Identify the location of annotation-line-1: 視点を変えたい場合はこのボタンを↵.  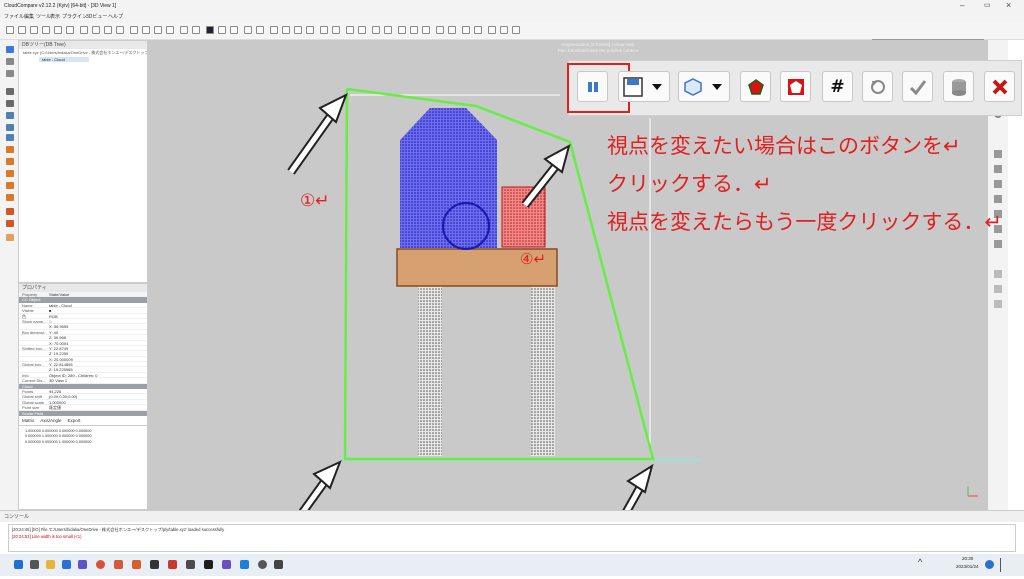
(784, 146).